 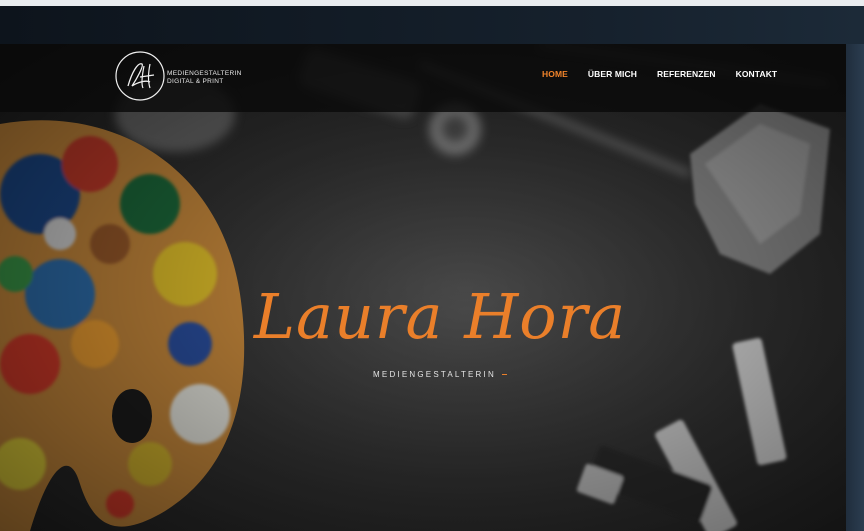 What do you see at coordinates (504, 375) in the screenshot?
I see `typing-cursor` at bounding box center [504, 375].